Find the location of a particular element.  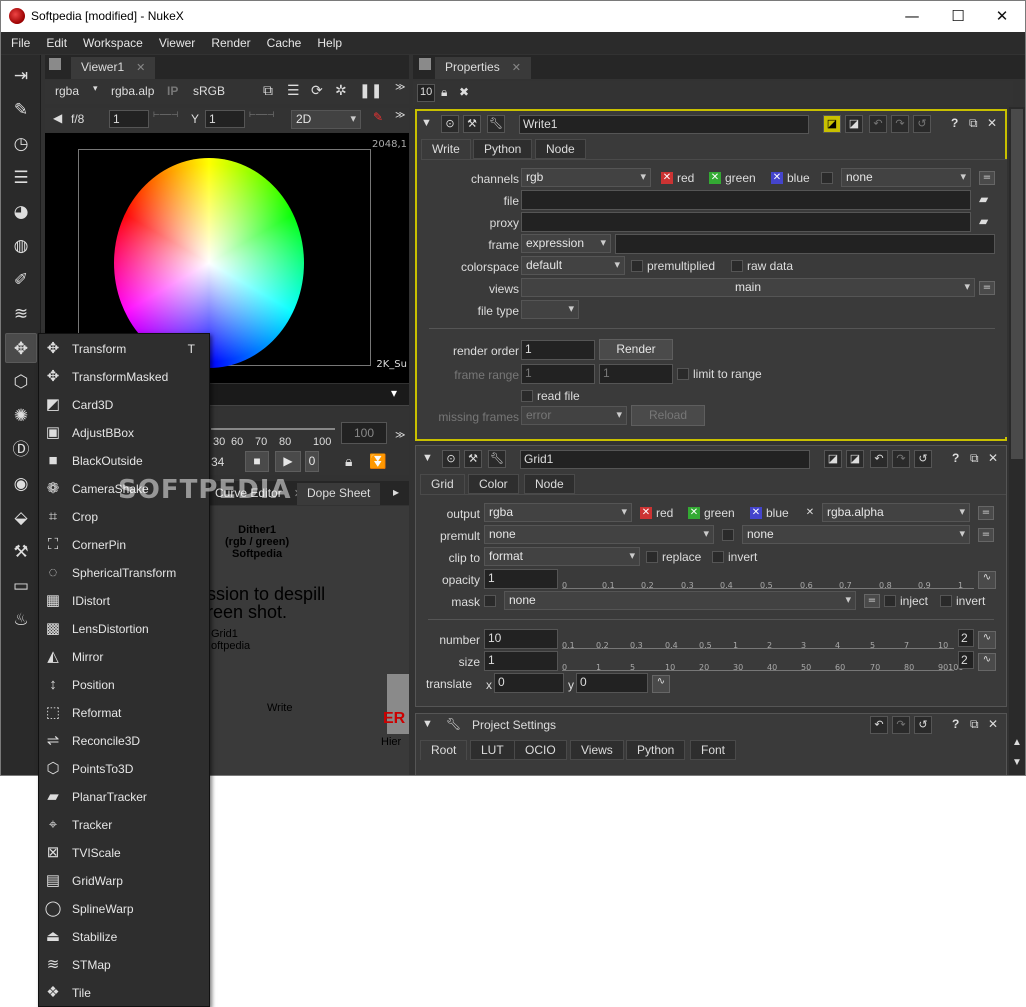

expand-icon: ≫ is located at coordinates (400, 87).